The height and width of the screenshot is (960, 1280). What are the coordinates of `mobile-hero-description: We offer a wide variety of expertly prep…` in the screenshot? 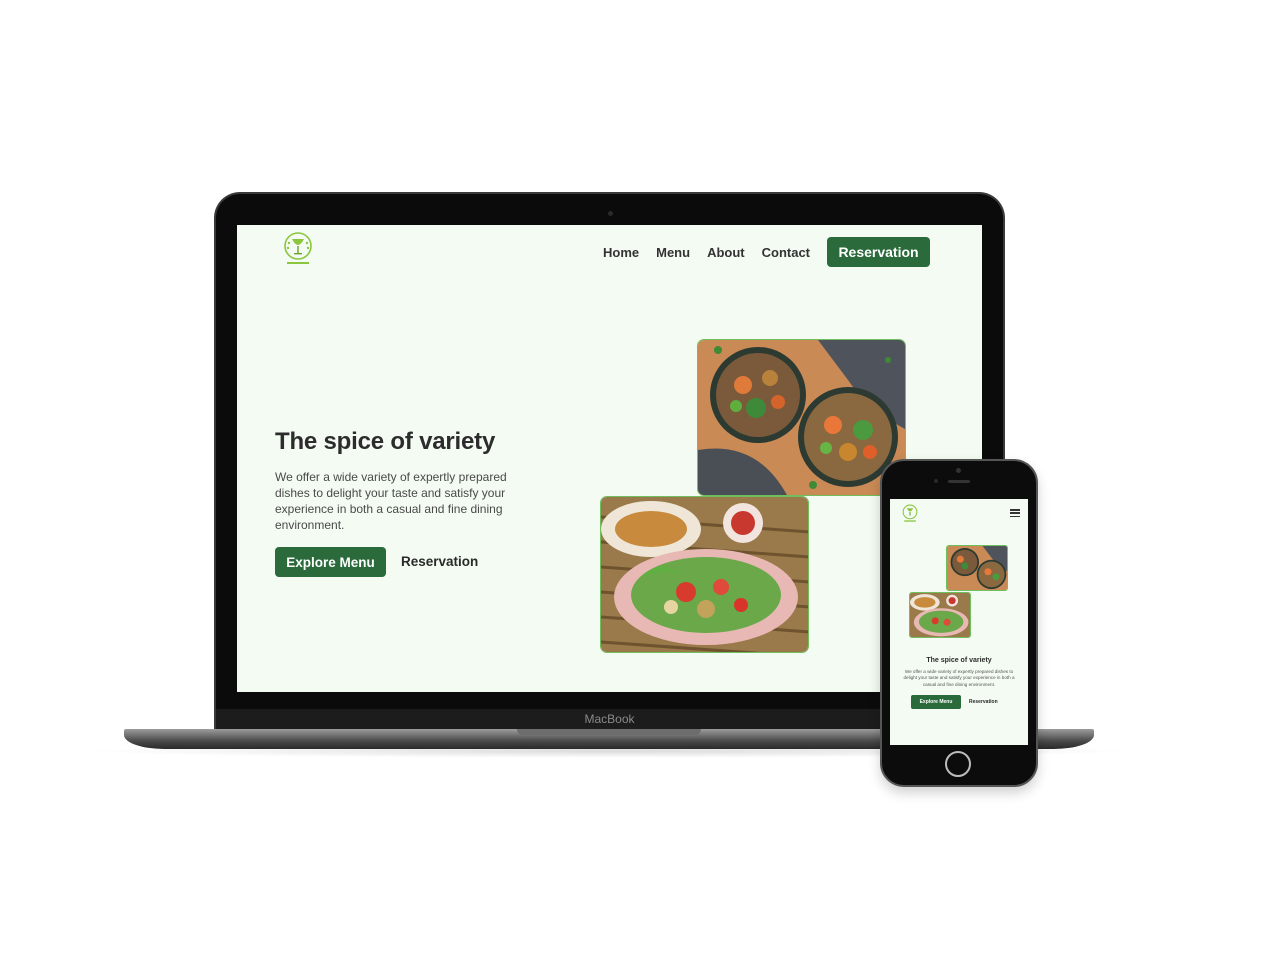 It's located at (959, 678).